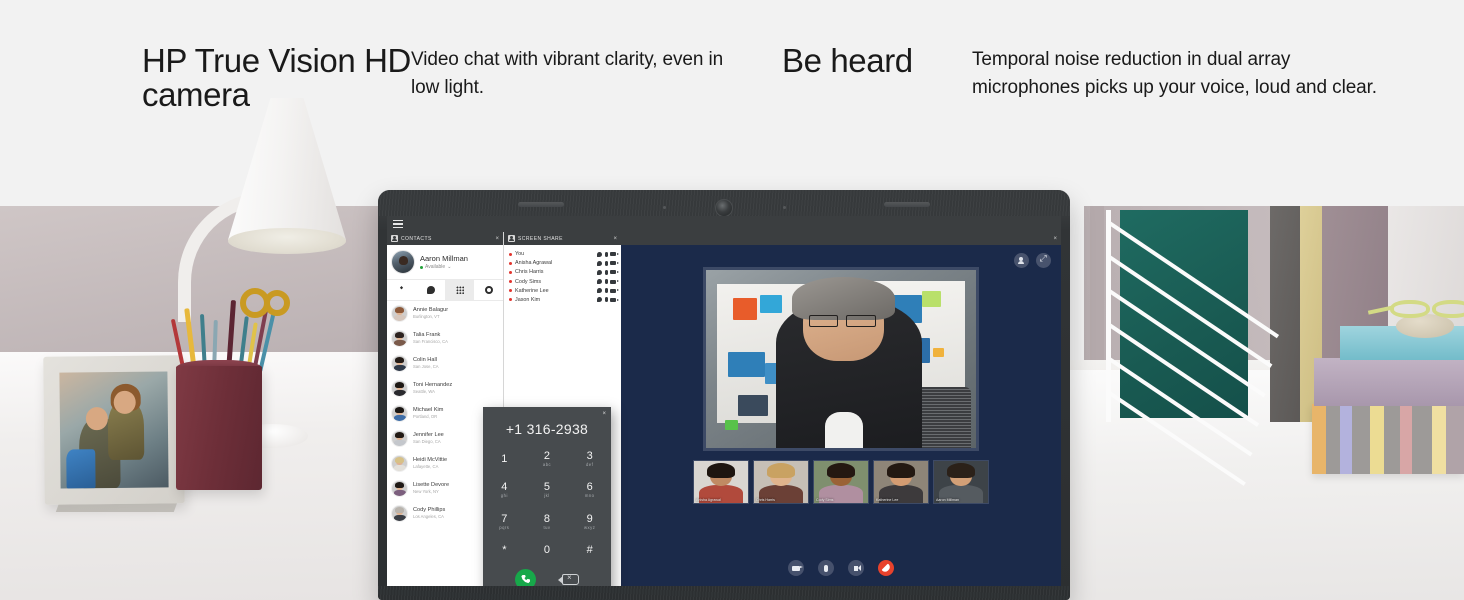  I want to click on backspace-button, so click(568, 579).